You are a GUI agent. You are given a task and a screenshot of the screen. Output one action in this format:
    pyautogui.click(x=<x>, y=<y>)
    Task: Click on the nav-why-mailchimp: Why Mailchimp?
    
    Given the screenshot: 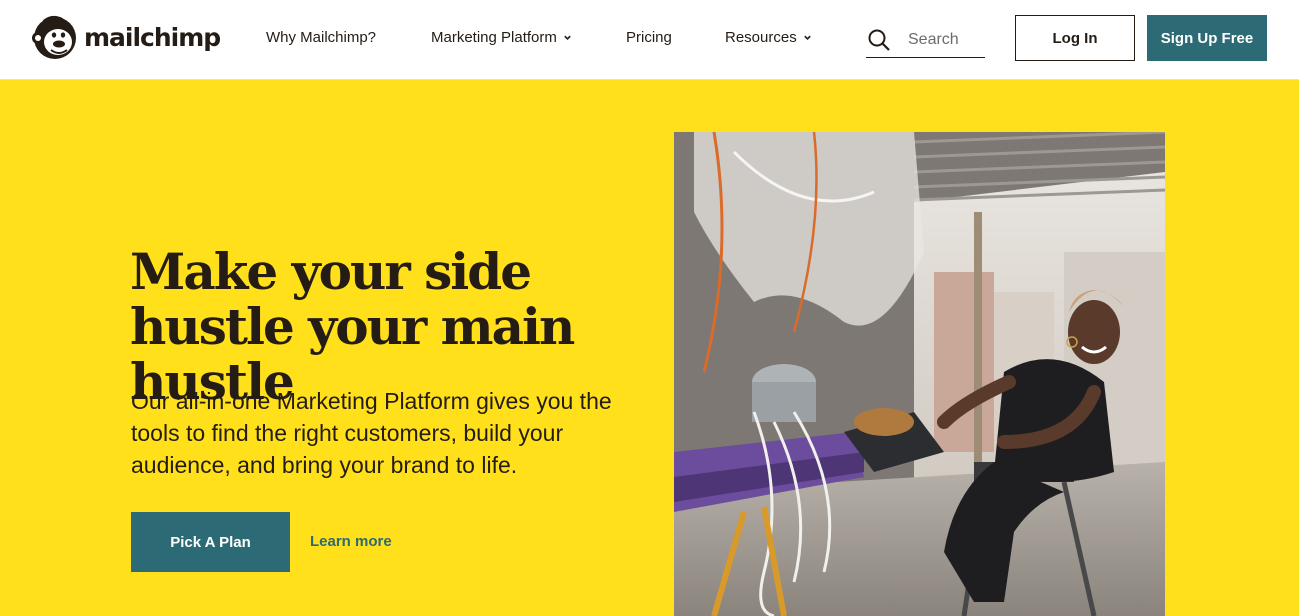 What is the action you would take?
    pyautogui.click(x=321, y=37)
    